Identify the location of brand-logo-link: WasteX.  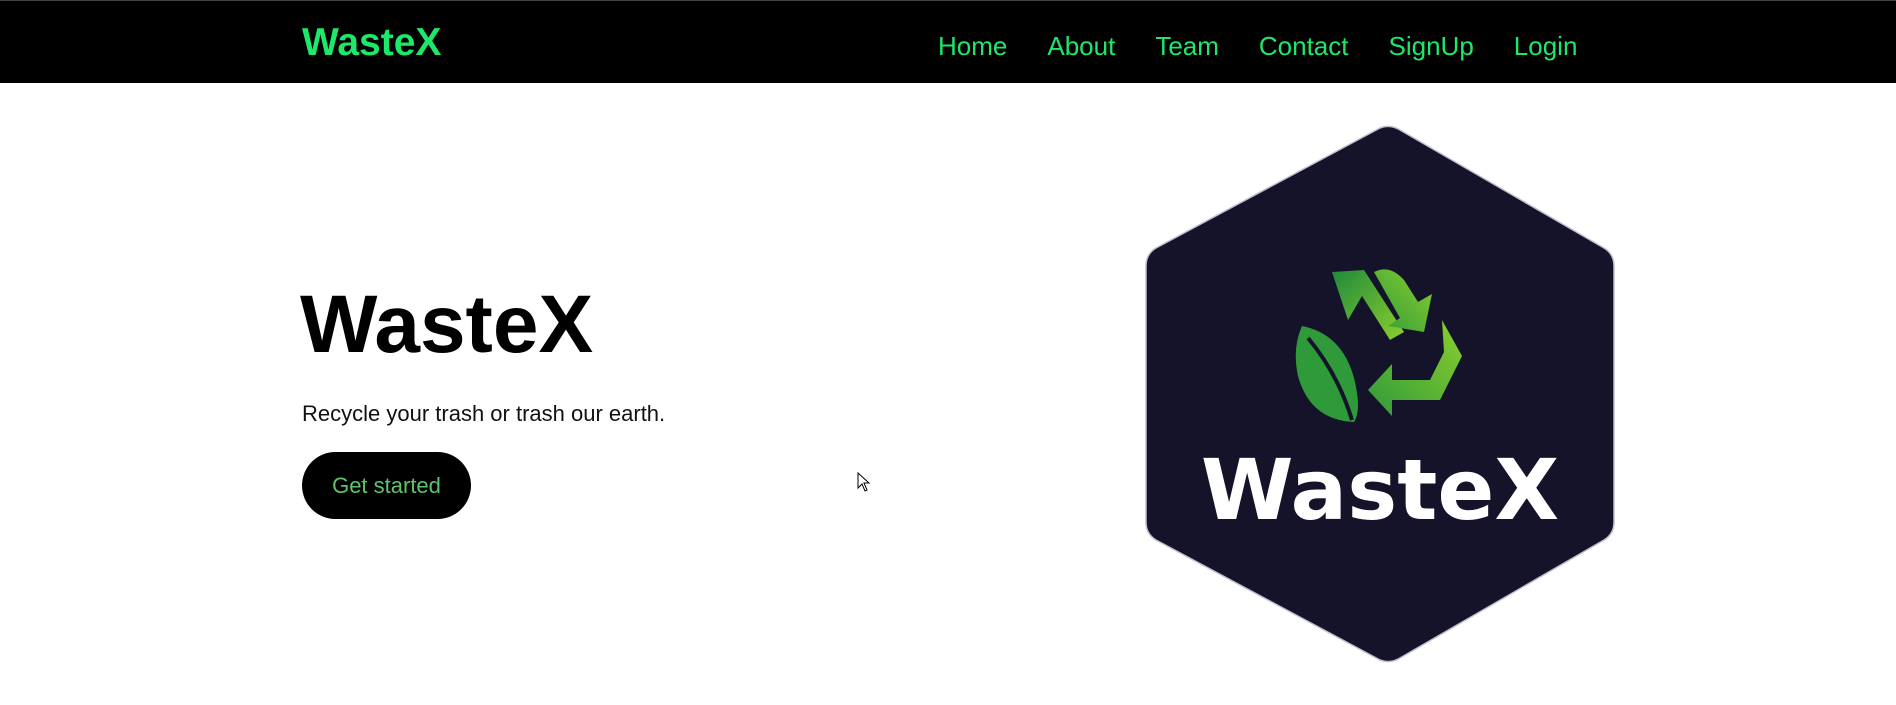
(371, 42).